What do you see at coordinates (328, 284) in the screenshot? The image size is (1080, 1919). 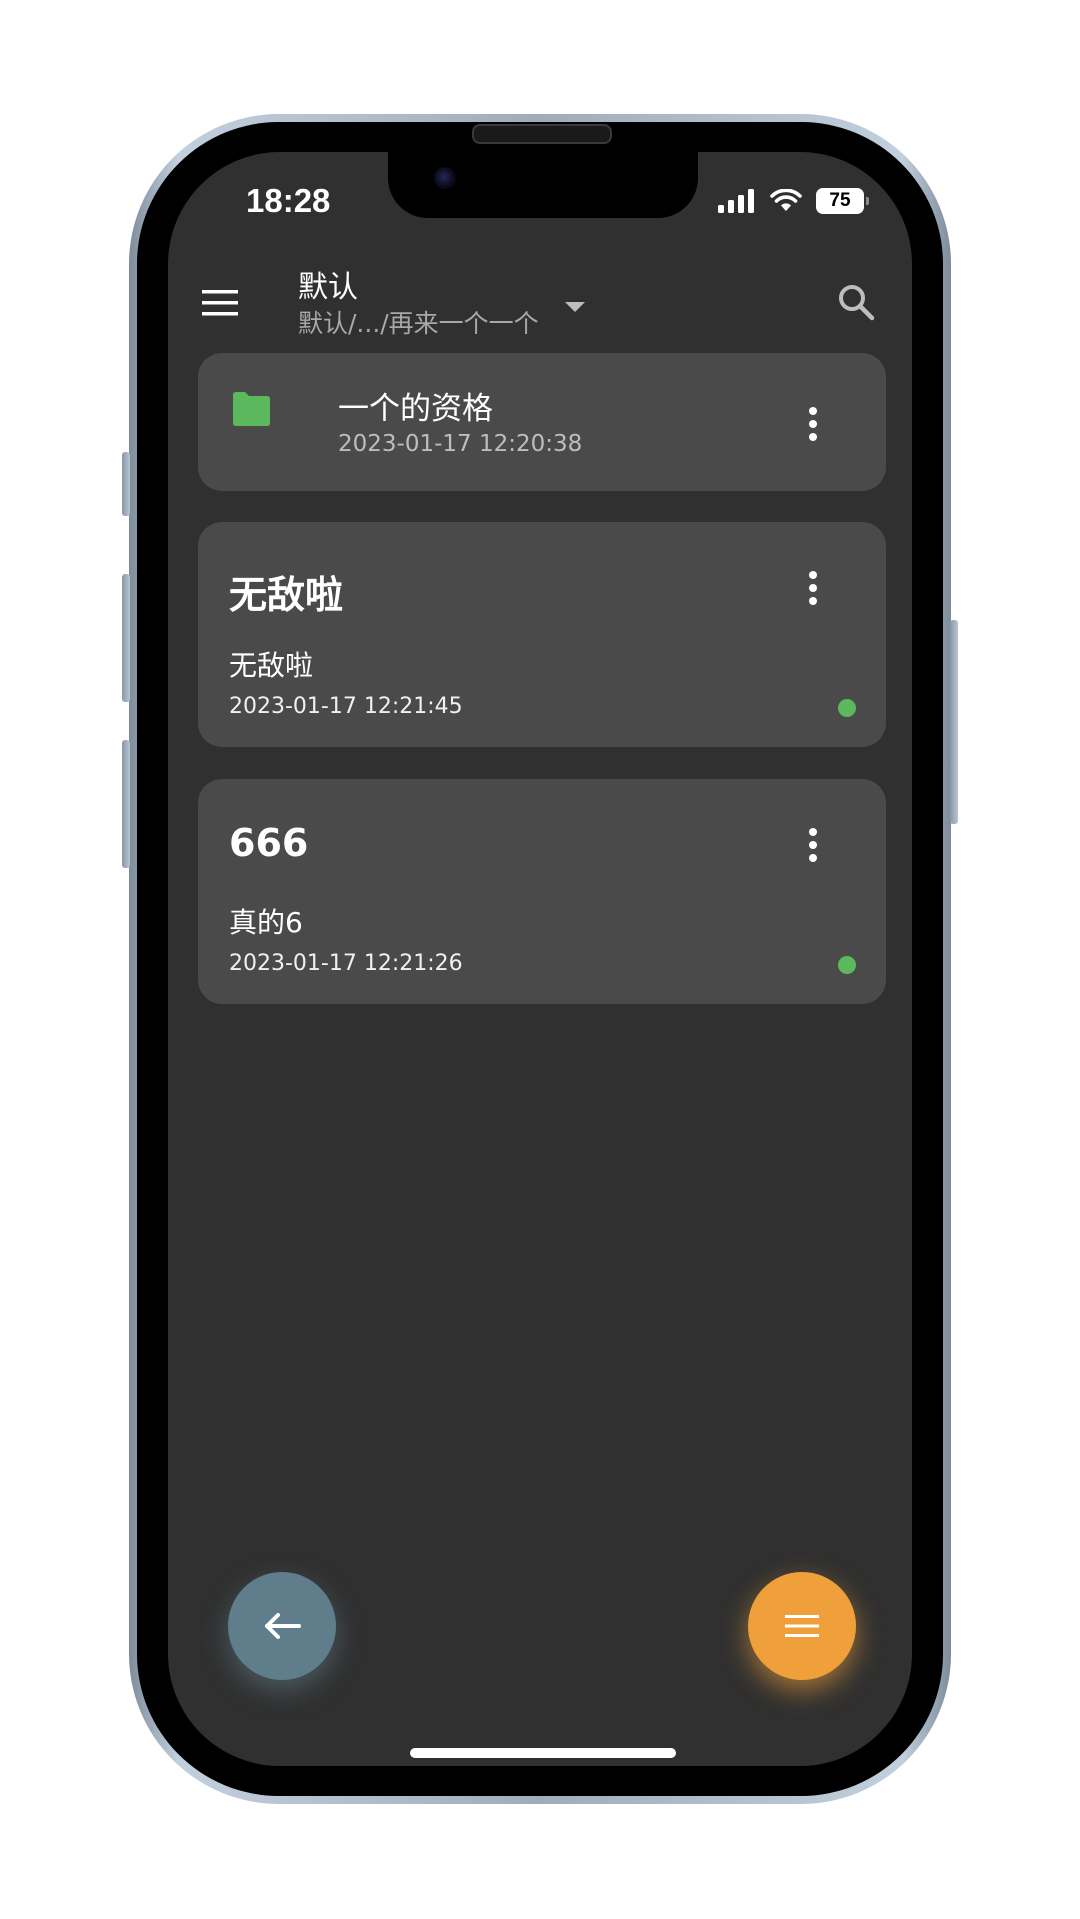 I see `page-title: 默认` at bounding box center [328, 284].